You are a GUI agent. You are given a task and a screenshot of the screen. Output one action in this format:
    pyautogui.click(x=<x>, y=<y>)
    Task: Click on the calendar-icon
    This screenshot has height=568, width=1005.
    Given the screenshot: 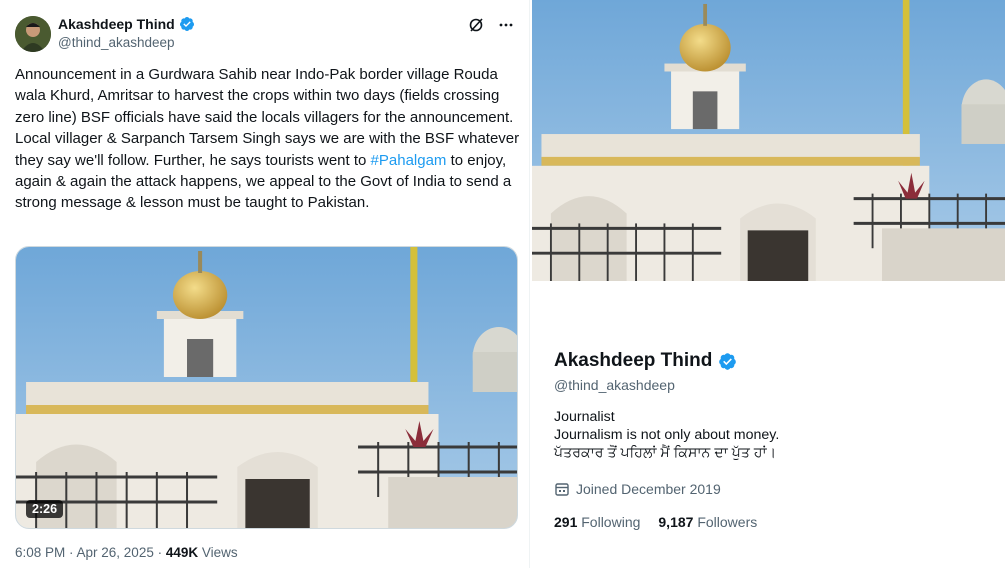 What is the action you would take?
    pyautogui.click(x=562, y=489)
    